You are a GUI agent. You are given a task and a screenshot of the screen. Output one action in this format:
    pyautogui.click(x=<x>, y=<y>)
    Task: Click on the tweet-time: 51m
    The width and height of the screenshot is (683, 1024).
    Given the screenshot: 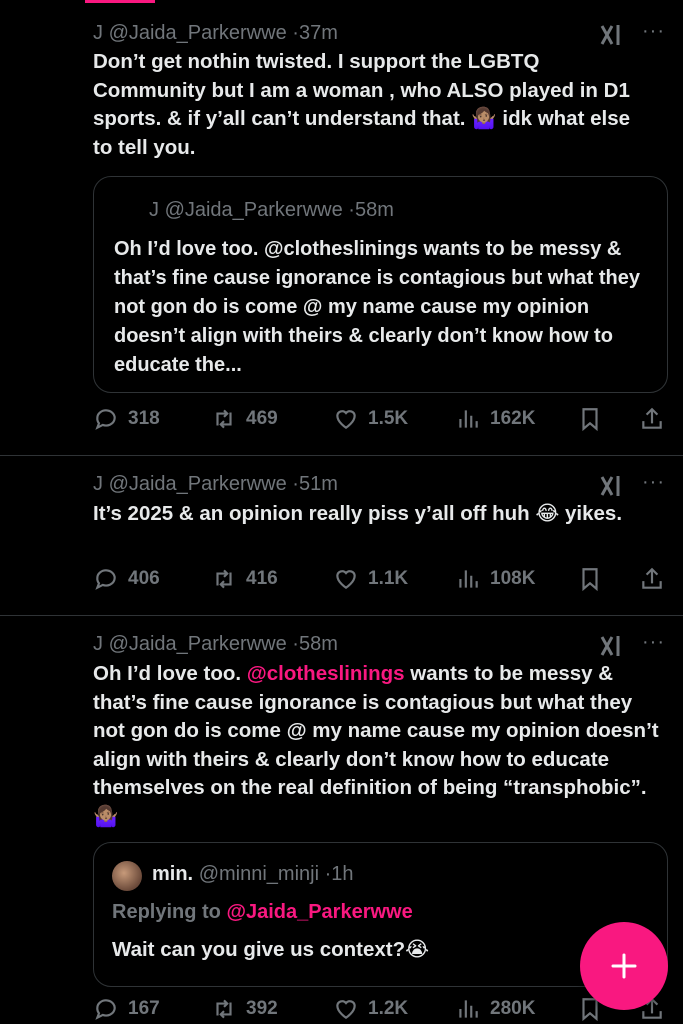 What is the action you would take?
    pyautogui.click(x=318, y=484)
    